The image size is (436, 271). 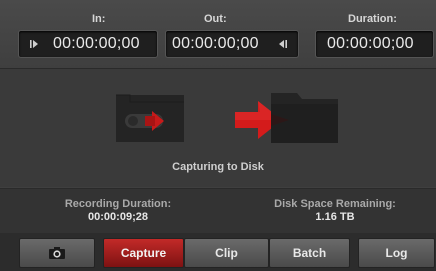 What do you see at coordinates (215, 43) in the screenshot?
I see `out-timecode-value: 00:00:00;00` at bounding box center [215, 43].